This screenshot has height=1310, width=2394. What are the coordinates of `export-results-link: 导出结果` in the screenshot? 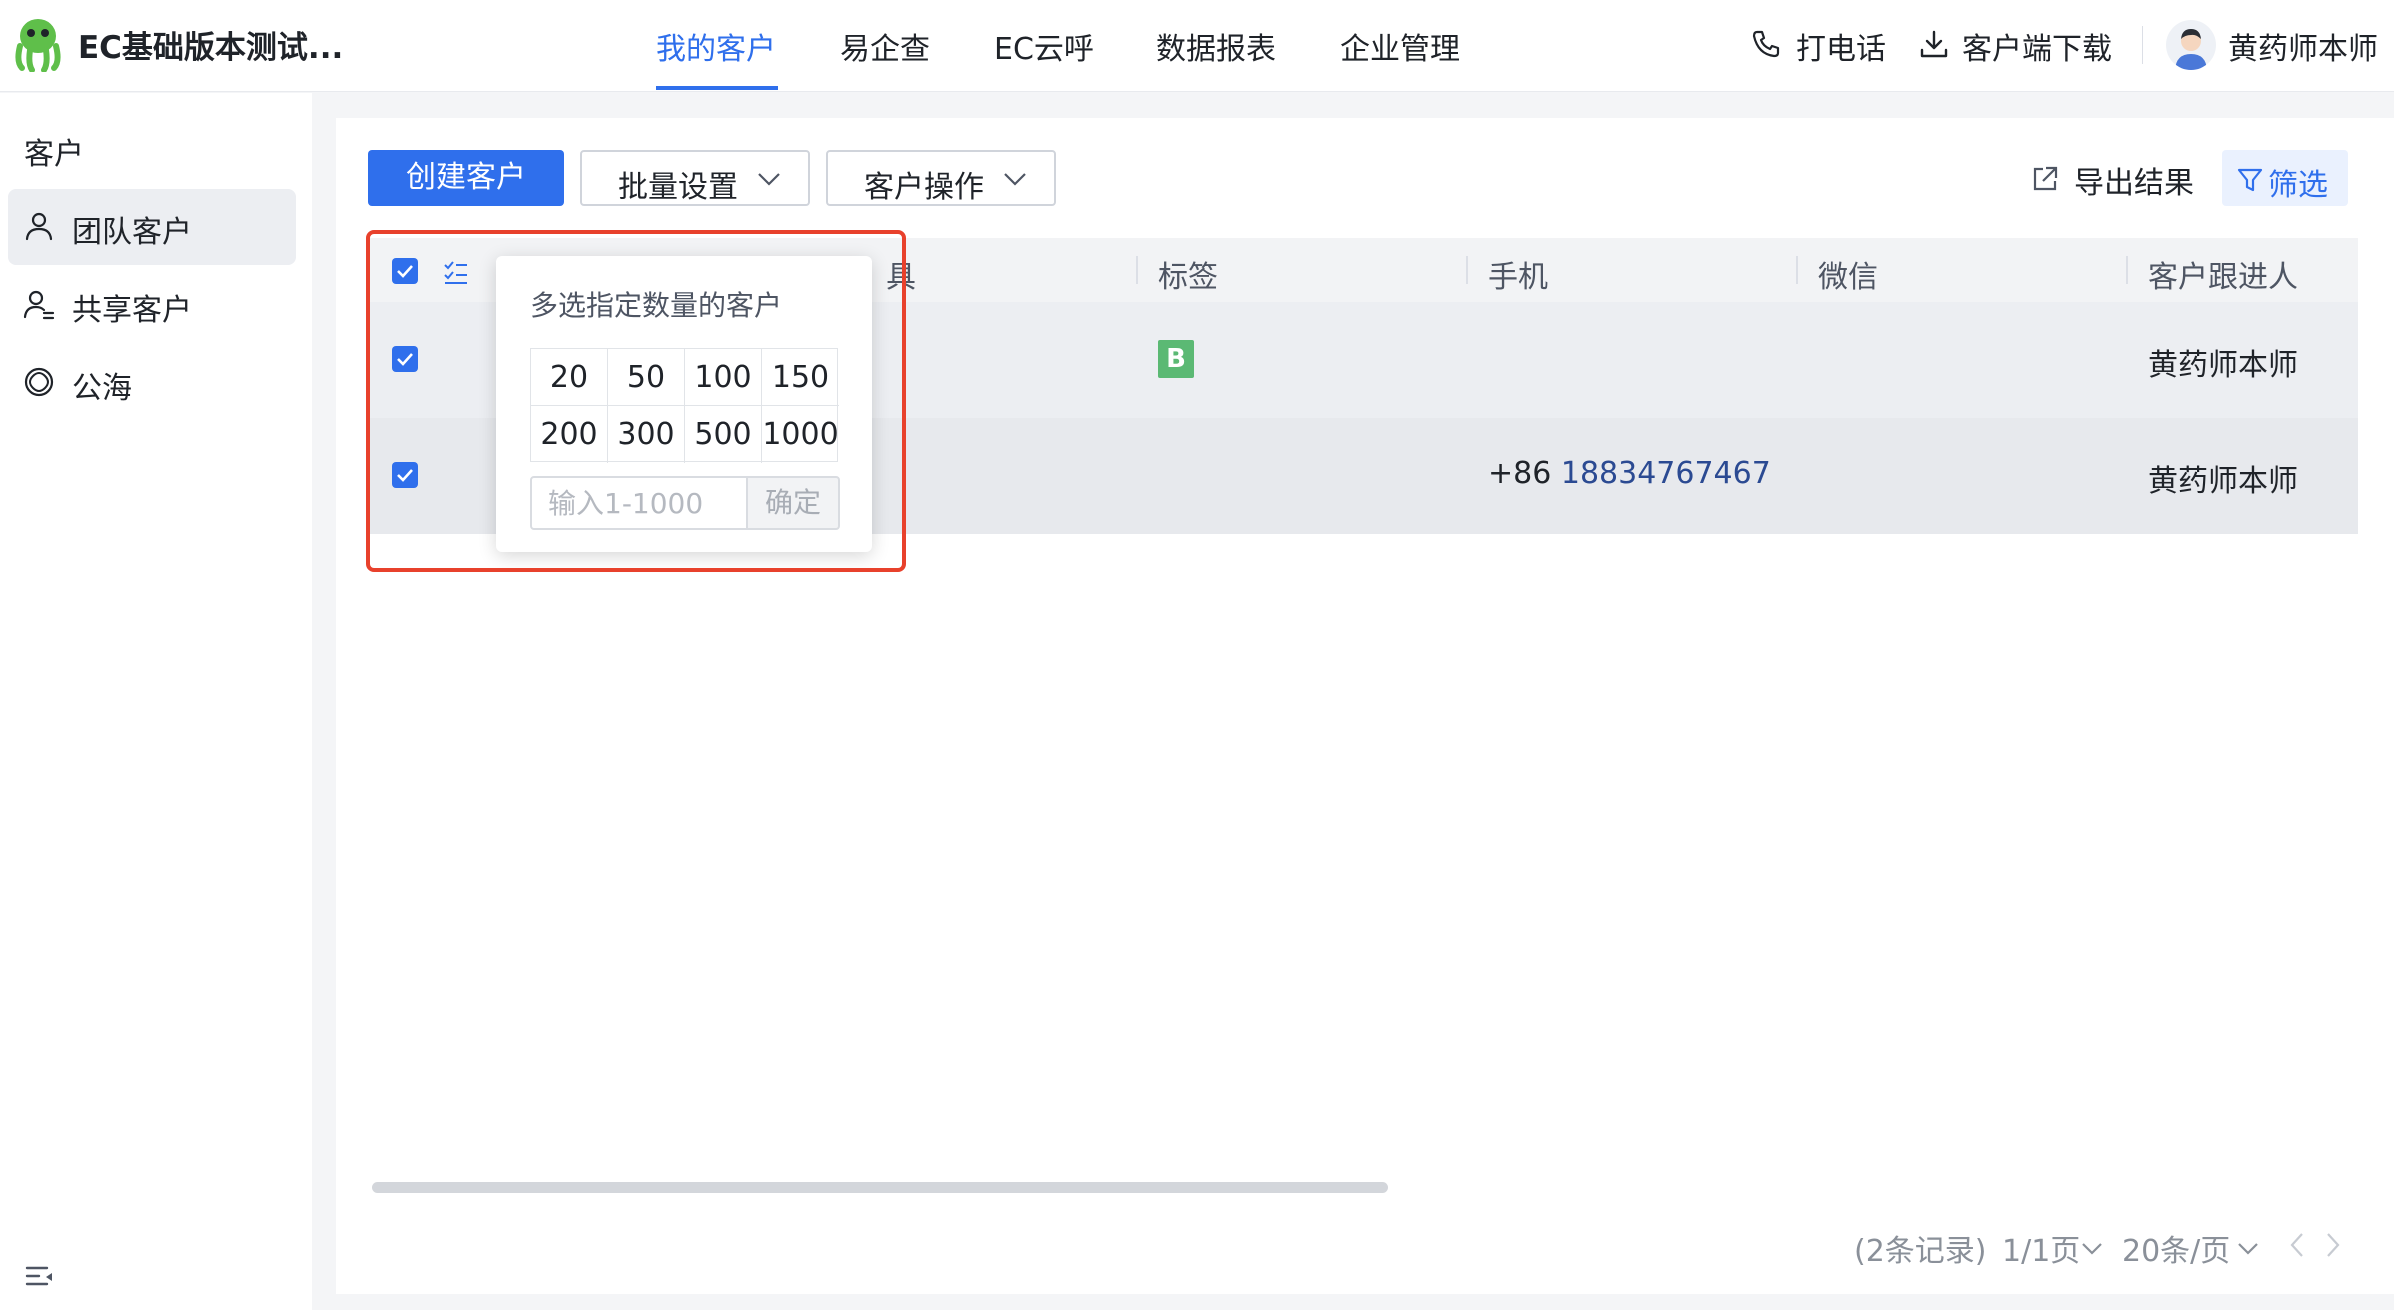 It's located at (2134, 180).